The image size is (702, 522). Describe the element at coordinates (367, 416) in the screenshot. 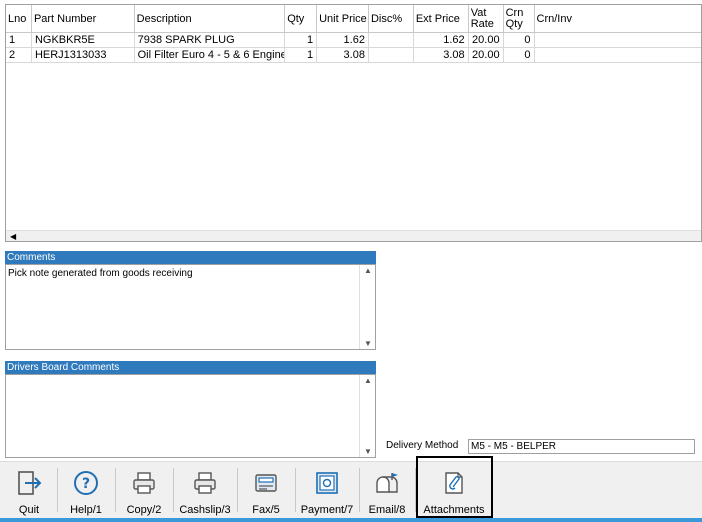

I see `drivers-scrollbar: ▲ ▼` at that location.